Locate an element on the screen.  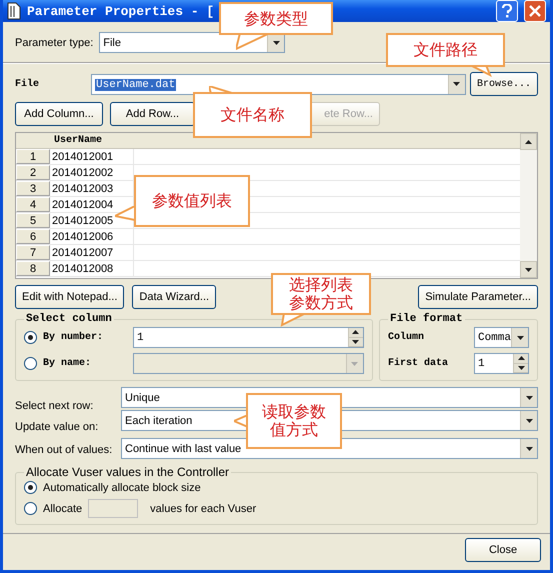
field-label: Parameter type: is located at coordinates (54, 42).